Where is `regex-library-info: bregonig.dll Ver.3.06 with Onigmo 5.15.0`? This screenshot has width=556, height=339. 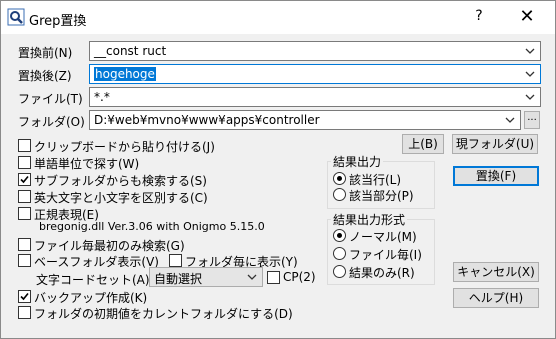 regex-library-info: bregonig.dll Ver.3.06 with Onigmo 5.15.0 is located at coordinates (152, 226).